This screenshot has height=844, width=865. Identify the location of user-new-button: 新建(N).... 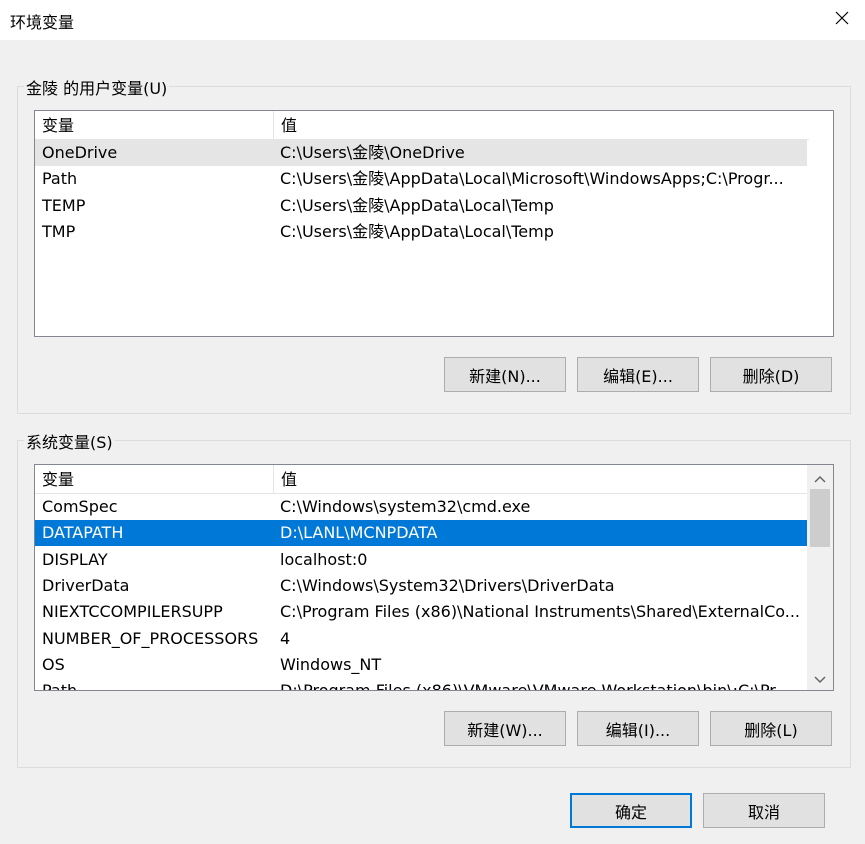
(505, 374).